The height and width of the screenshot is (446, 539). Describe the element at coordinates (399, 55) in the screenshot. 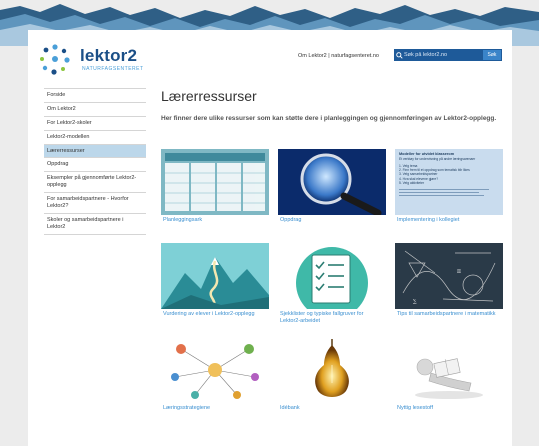

I see `search-icon` at that location.